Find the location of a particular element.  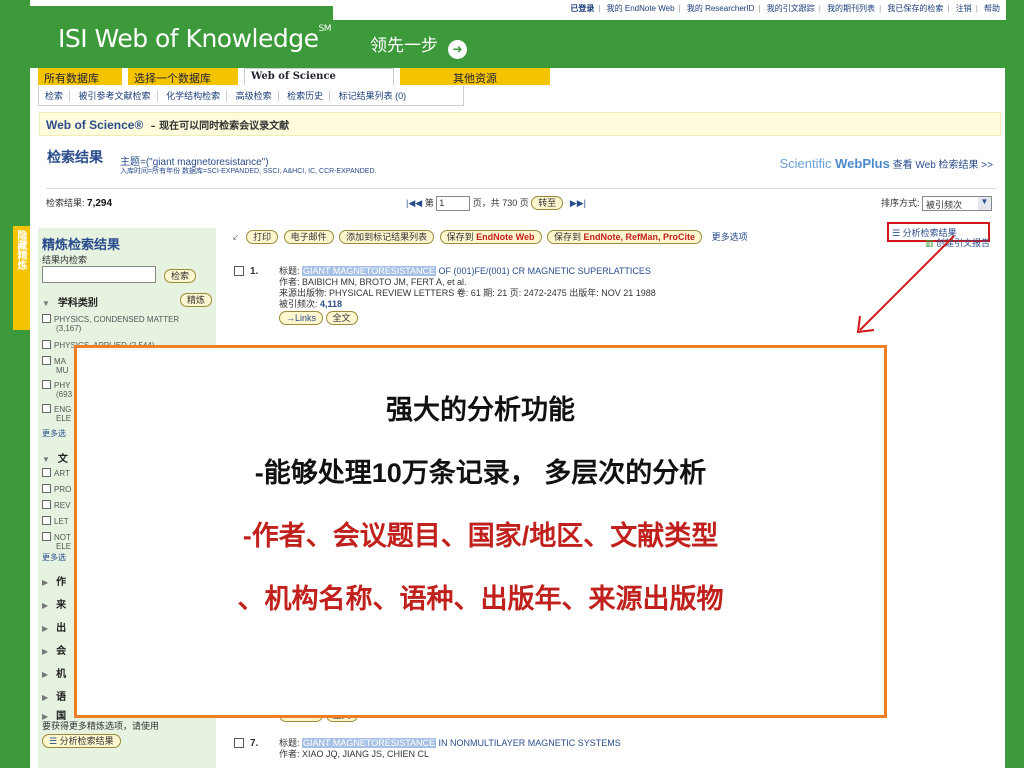

right-margin is located at coordinates (1014, 418).